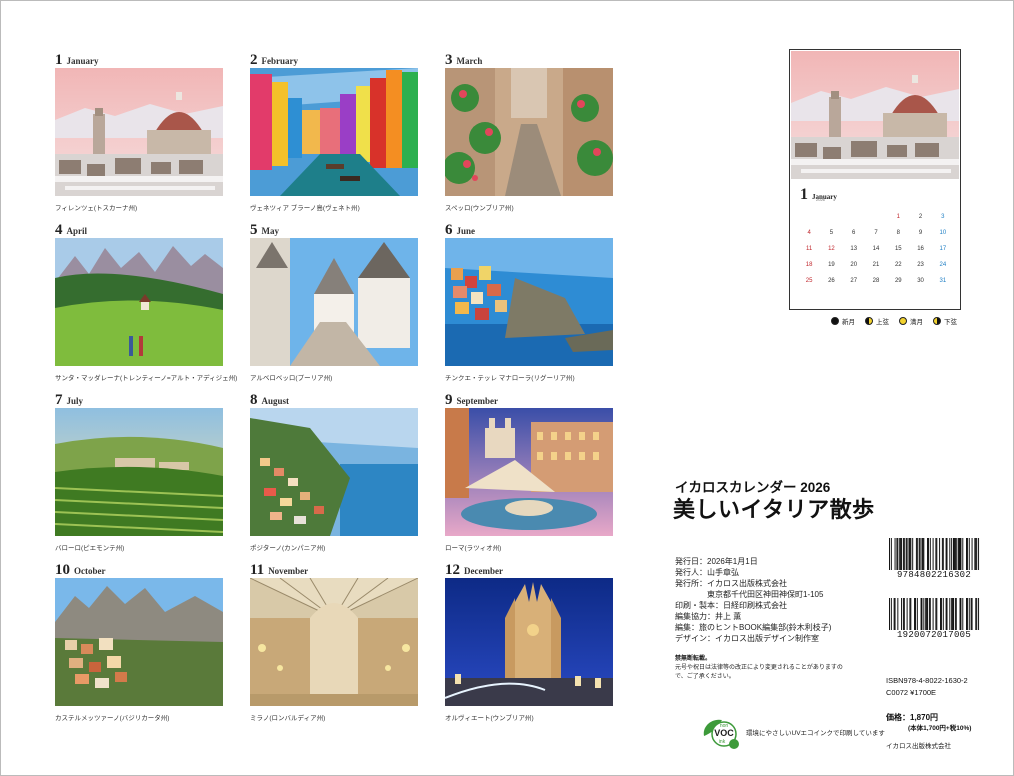  I want to click on colophon-line: 編集協力：井上 薫, so click(708, 616).